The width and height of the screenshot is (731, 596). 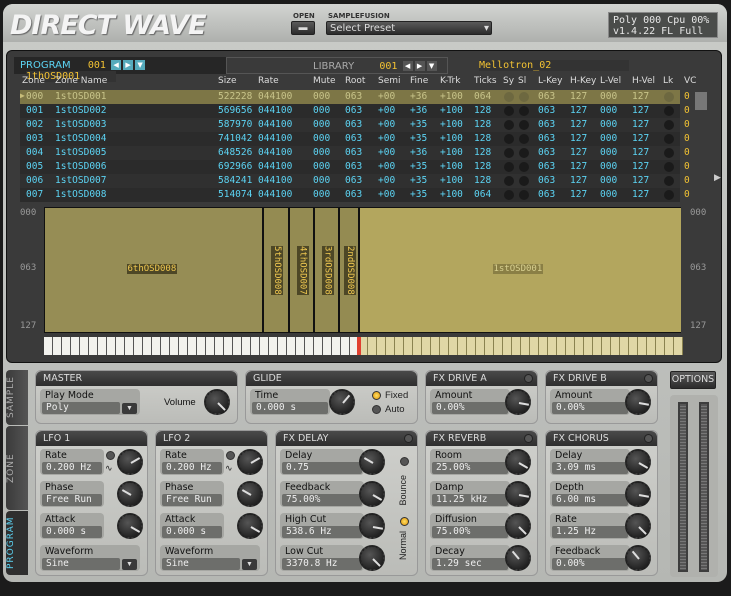 I want to click on delay-low-cut-value: 3370.8 Hz, so click(x=322, y=564).